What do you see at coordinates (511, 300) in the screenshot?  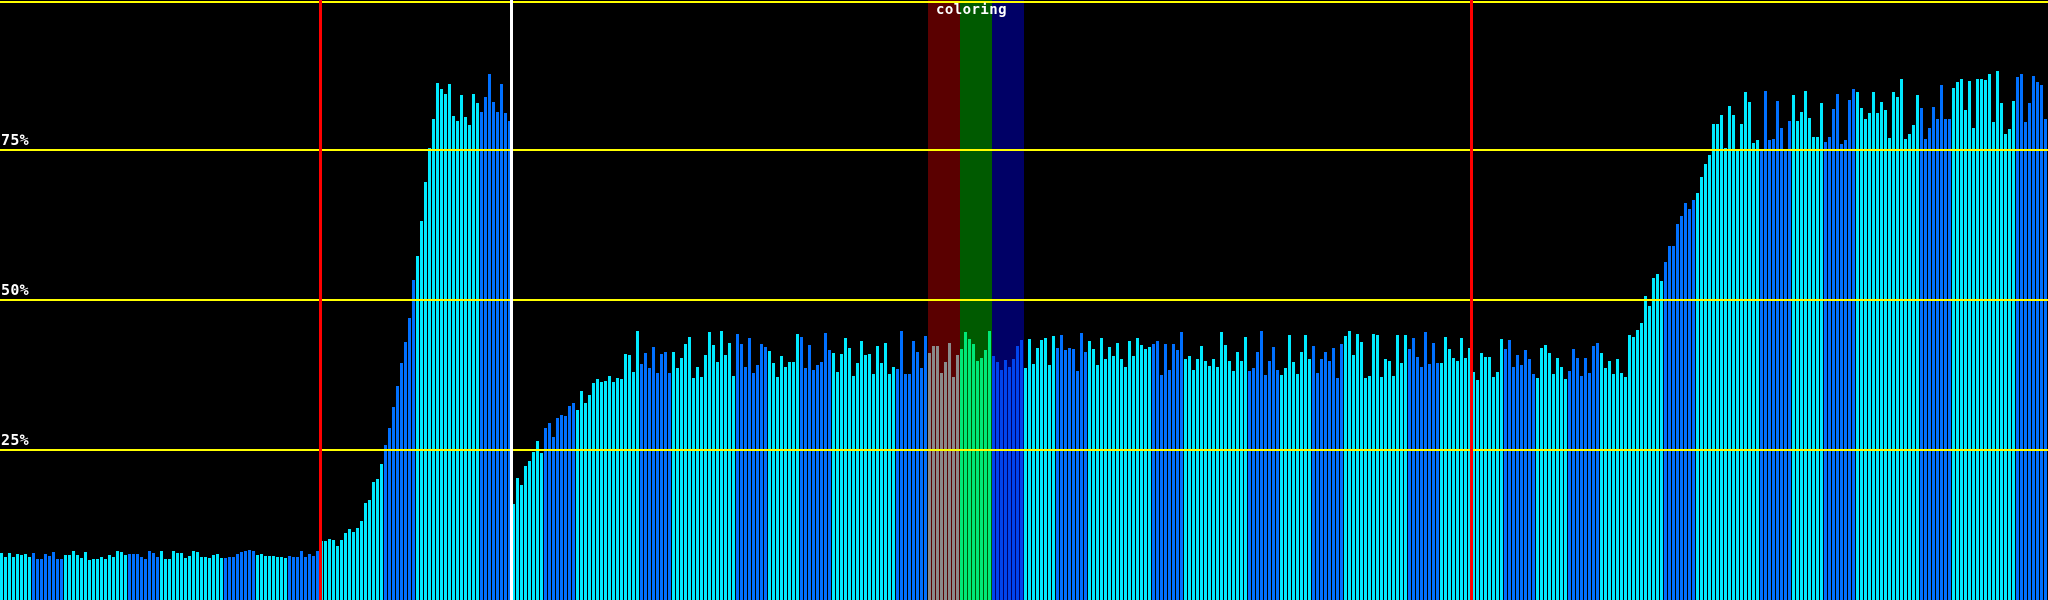 I see `marker-white-center` at bounding box center [511, 300].